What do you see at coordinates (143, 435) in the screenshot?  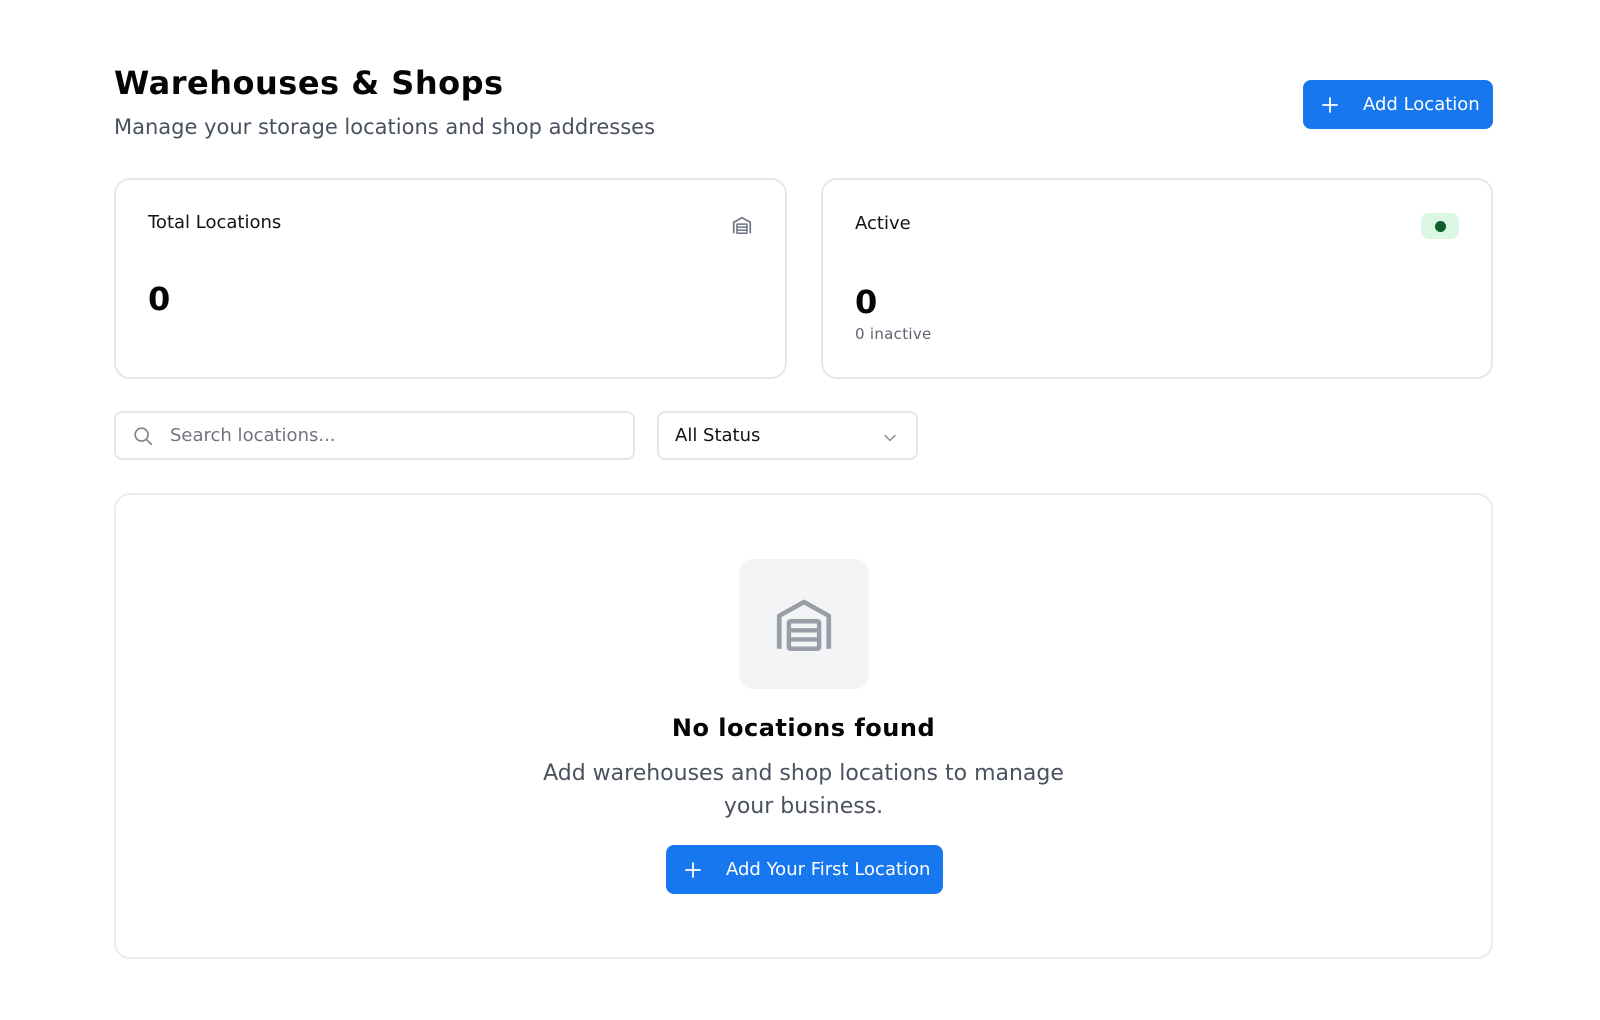 I see `search-icon` at bounding box center [143, 435].